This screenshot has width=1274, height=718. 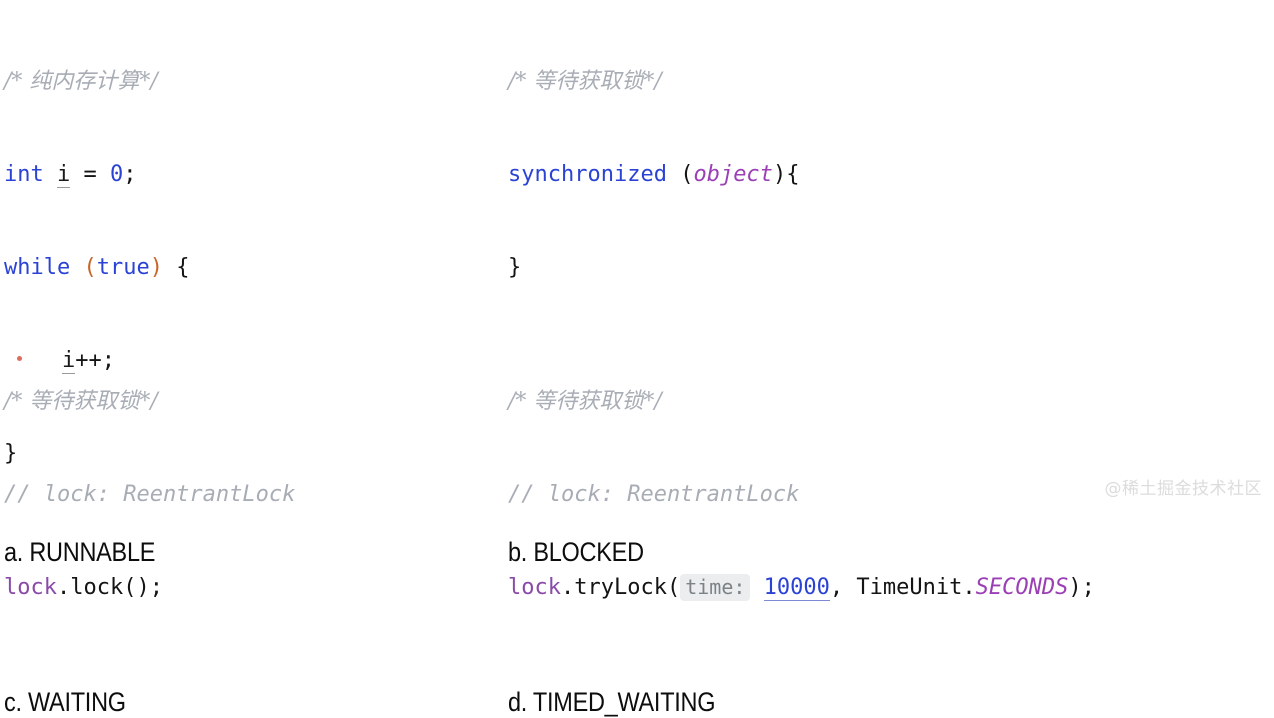 What do you see at coordinates (733, 174) in the screenshot?
I see `parameter-object: object` at bounding box center [733, 174].